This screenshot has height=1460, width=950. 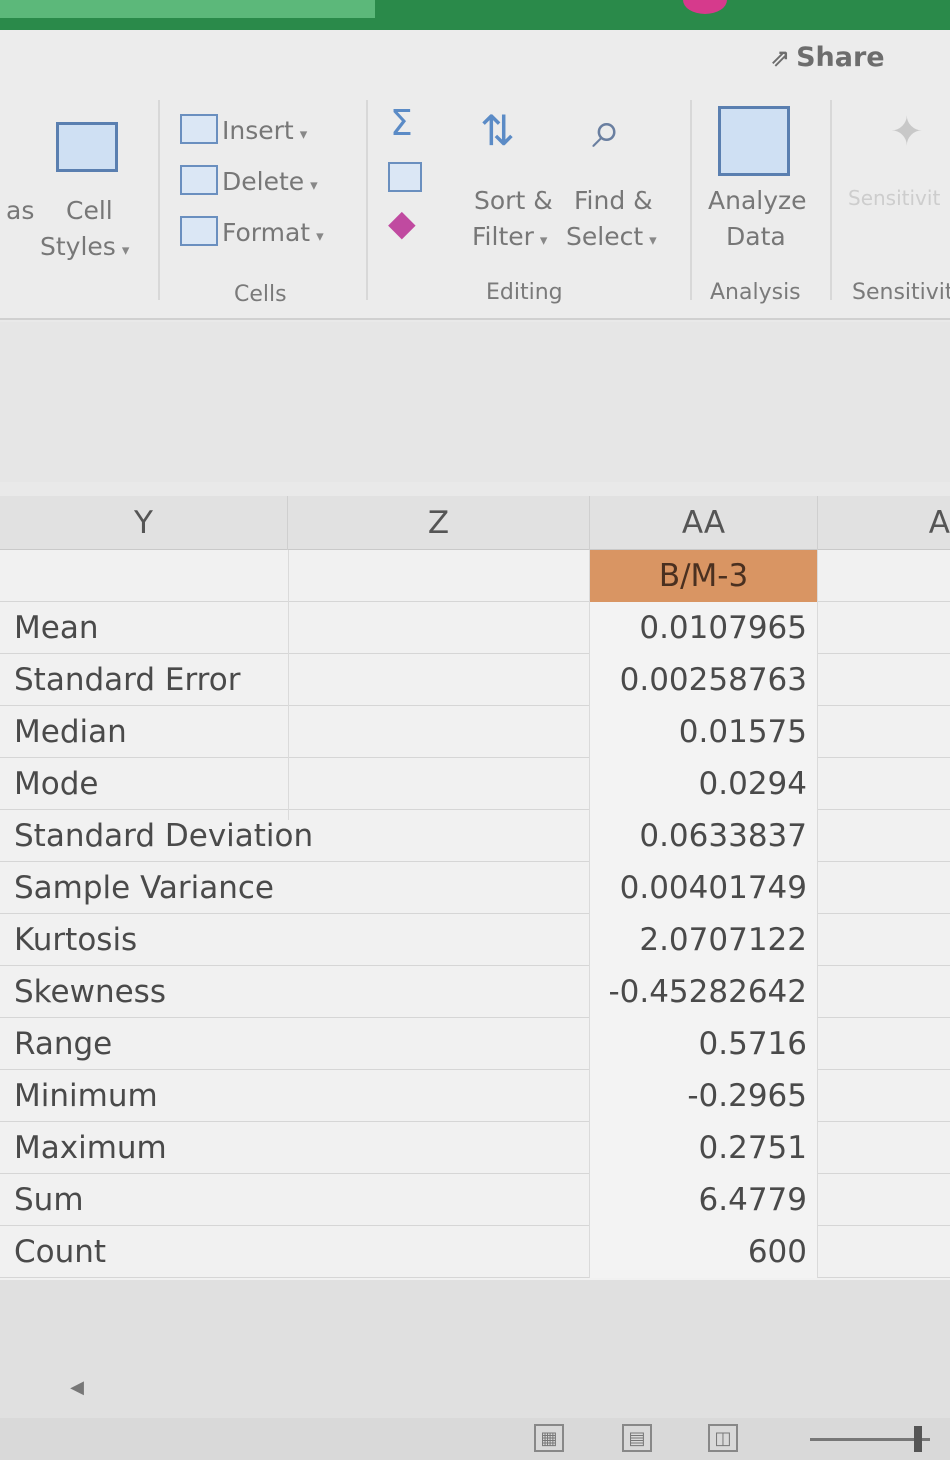 I want to click on stat-label-cell: Minimum, so click(x=295, y=1096).